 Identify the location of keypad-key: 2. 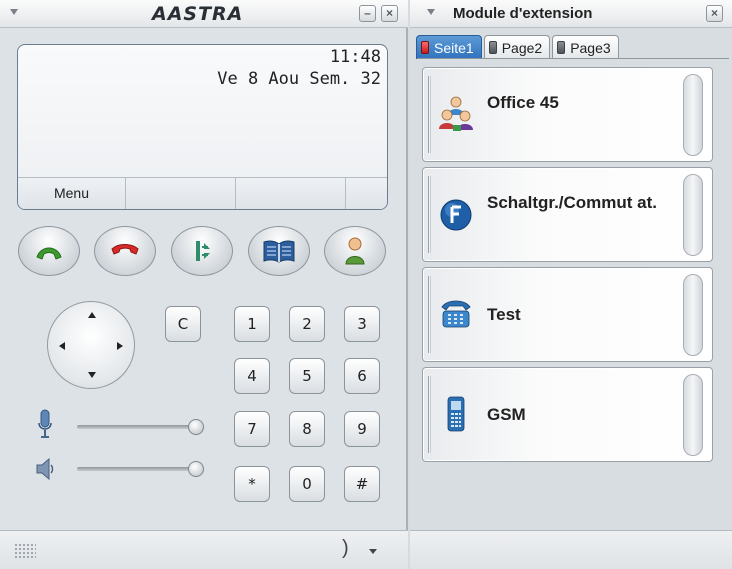
(307, 324).